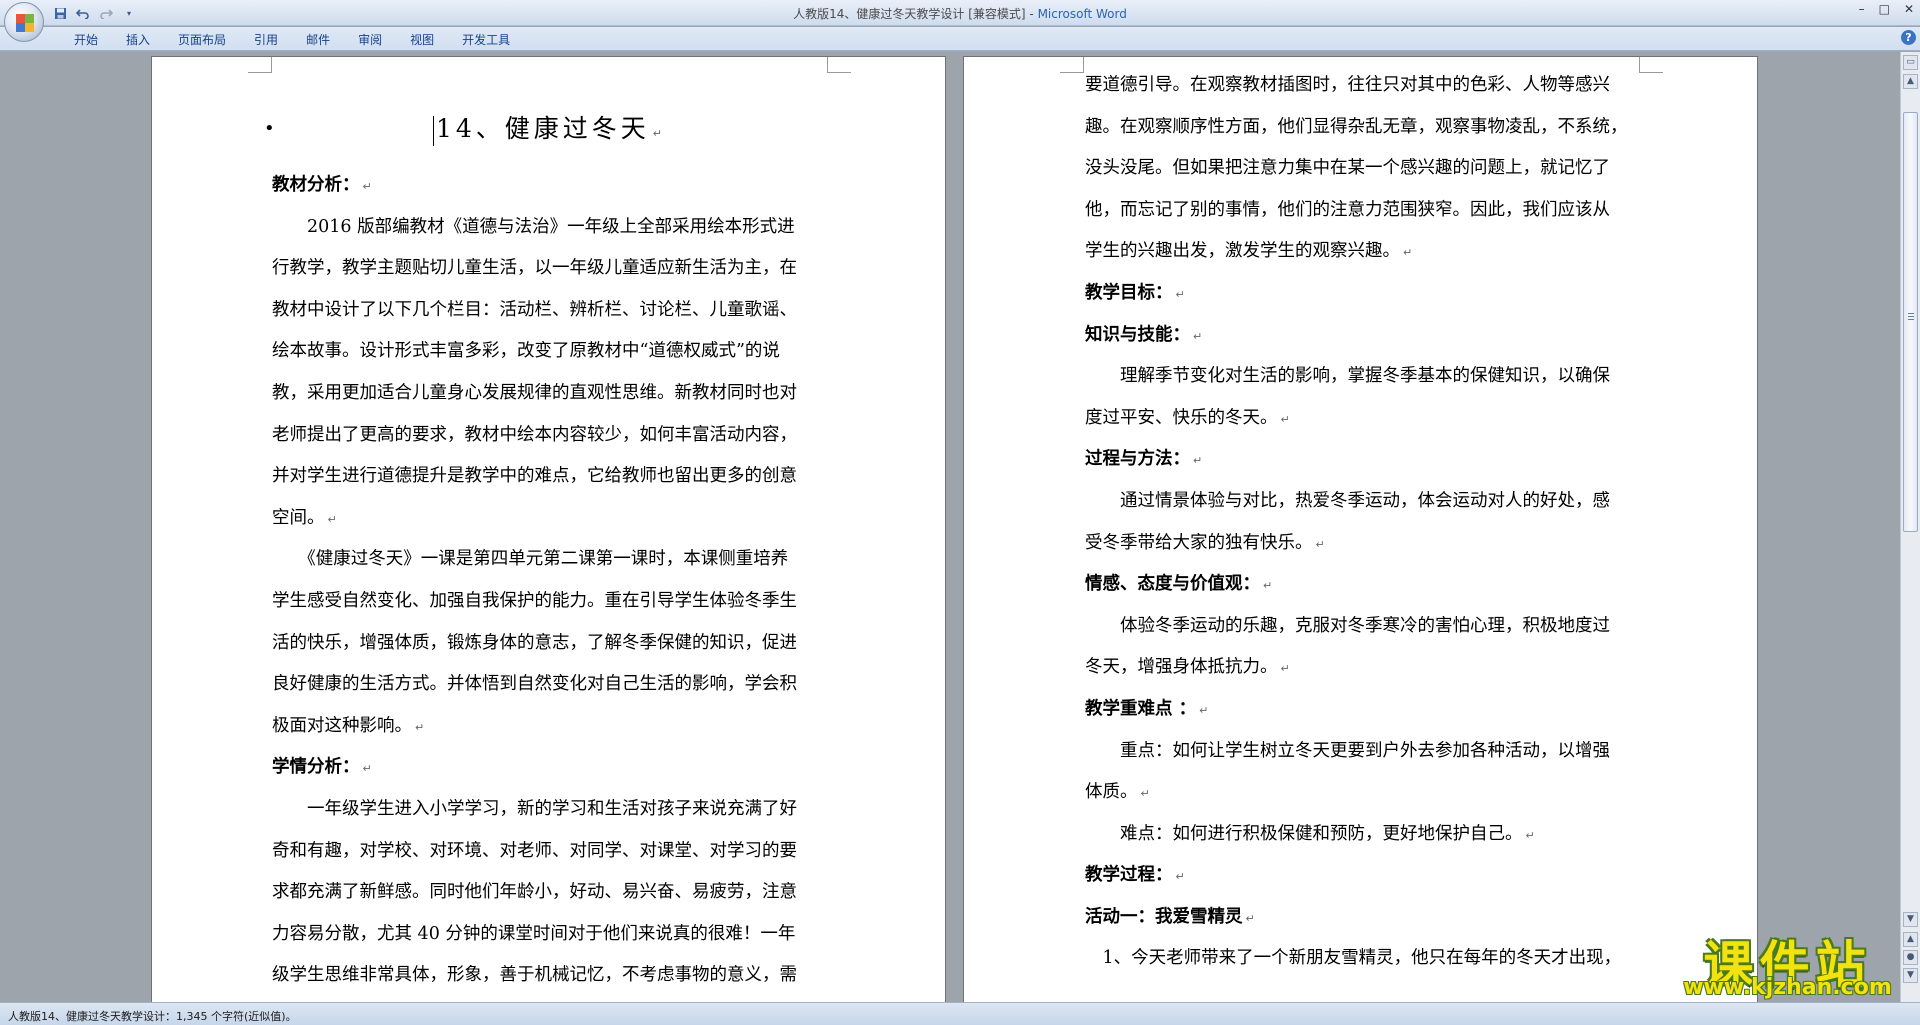  I want to click on line-text: 级学生思维非常具体，形象，善于机械记忆，不考虑事物的意义，需, so click(534, 975).